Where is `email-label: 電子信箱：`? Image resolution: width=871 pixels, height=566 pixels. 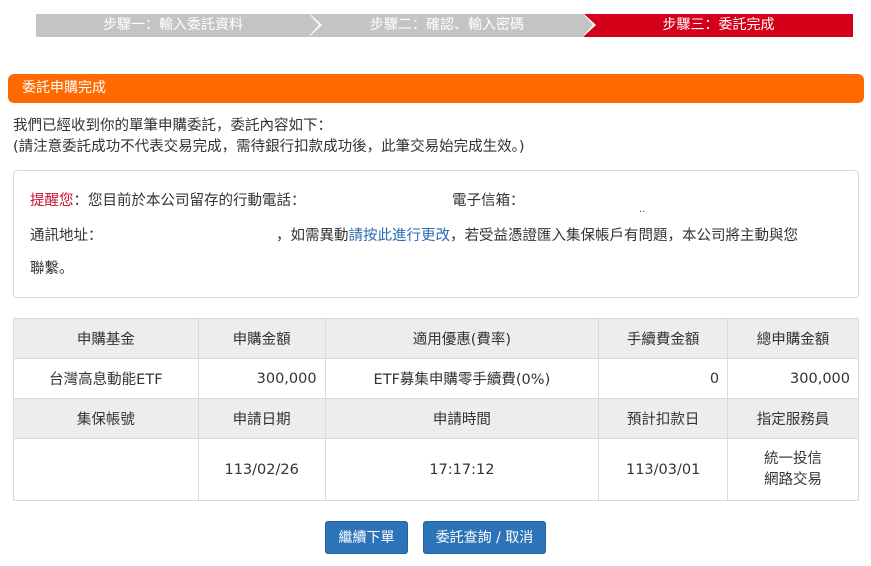 email-label: 電子信箱： is located at coordinates (488, 201).